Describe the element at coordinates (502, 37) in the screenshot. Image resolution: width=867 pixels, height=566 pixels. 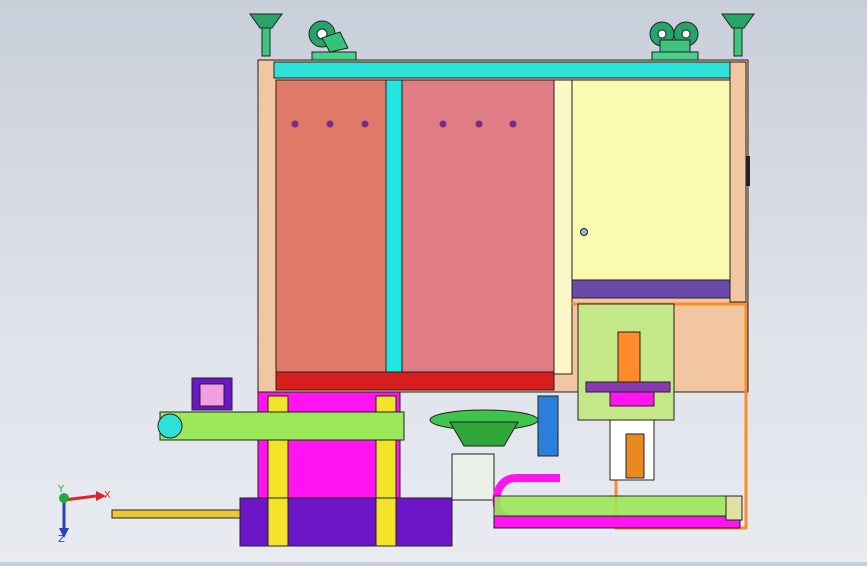
I see `top-fittings` at that location.